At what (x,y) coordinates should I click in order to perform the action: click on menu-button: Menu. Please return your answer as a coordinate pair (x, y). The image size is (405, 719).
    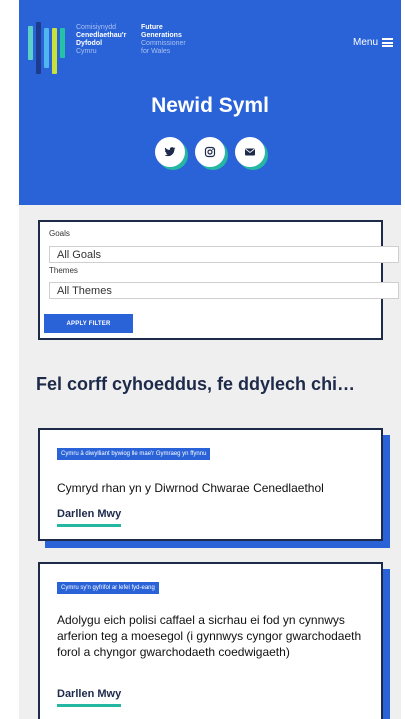
    Looking at the image, I should click on (373, 42).